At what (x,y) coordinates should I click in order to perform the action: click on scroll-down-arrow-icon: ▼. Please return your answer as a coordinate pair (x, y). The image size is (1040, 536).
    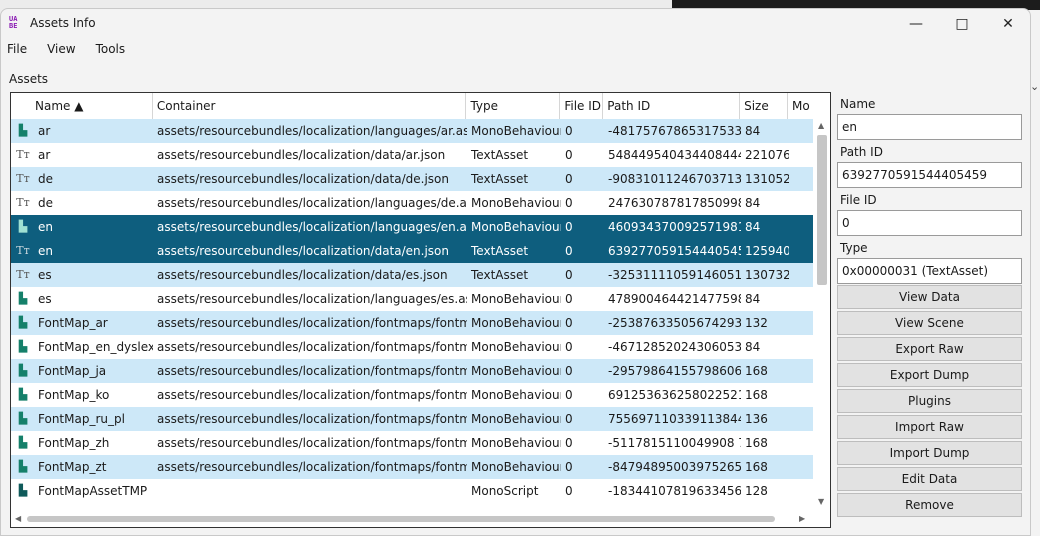
    Looking at the image, I should click on (821, 501).